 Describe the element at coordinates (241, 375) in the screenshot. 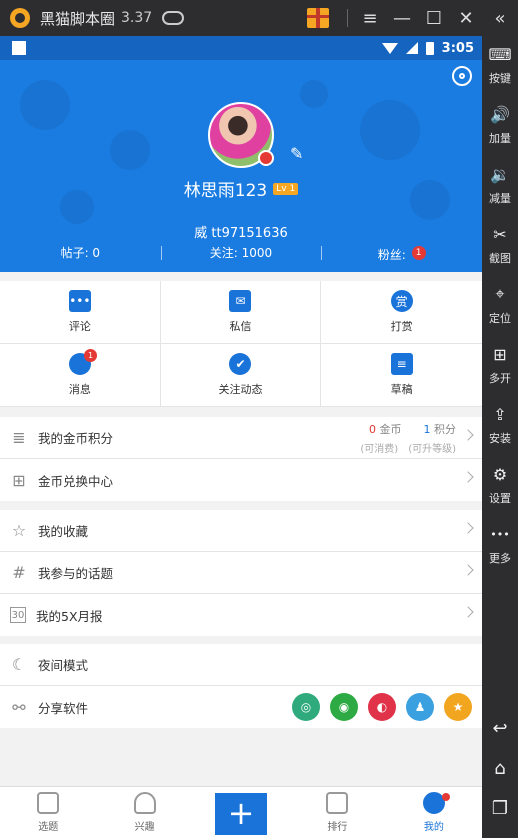

I see `grid-item-follow-feed: ✔ 关注动态` at that location.